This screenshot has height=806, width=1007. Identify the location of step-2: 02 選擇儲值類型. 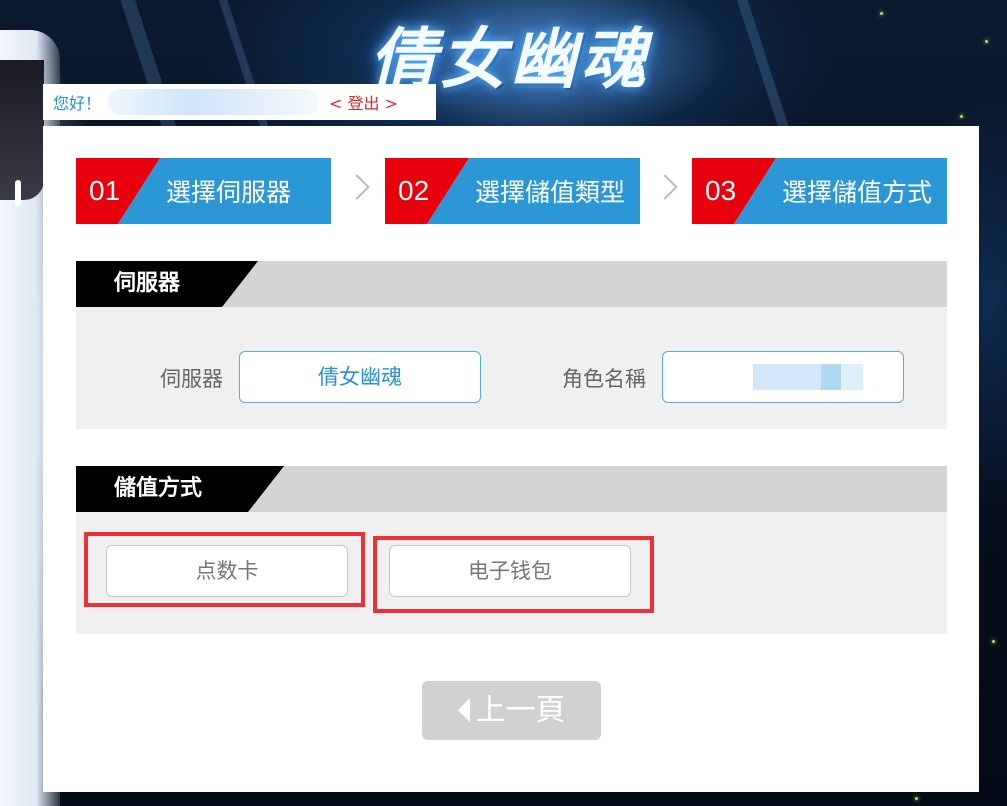
(512, 191).